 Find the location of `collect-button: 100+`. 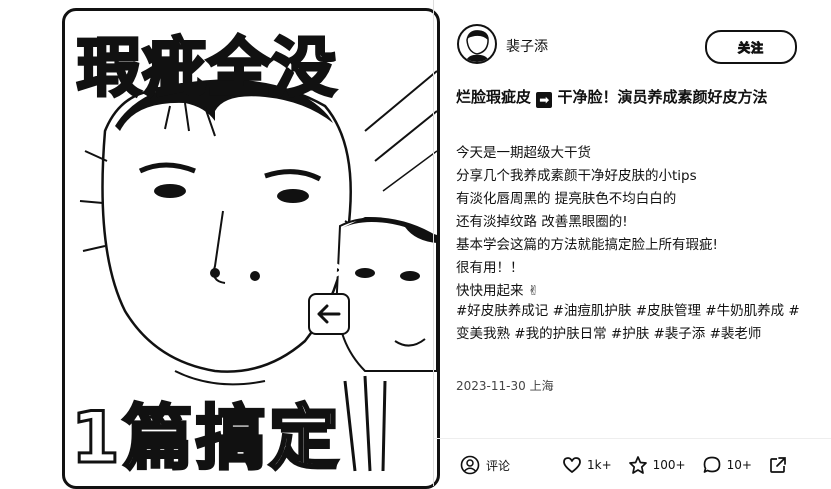

collect-button: 100+ is located at coordinates (657, 465).